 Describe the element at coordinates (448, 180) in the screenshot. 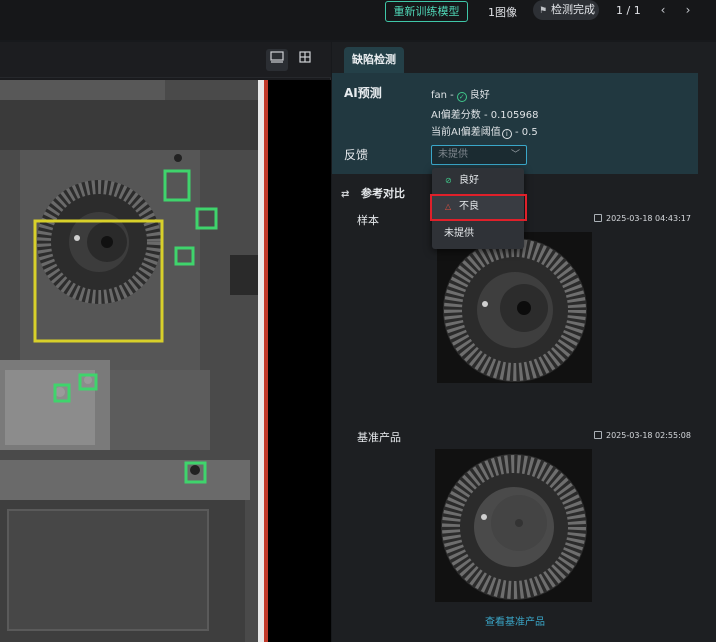

I see `check-circle-icon: ⊘` at that location.